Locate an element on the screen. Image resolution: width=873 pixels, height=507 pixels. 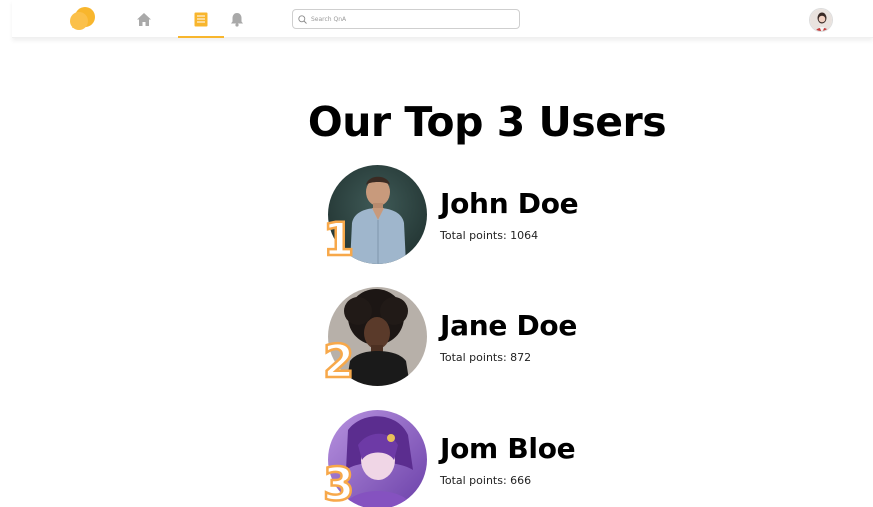
user-name: Jom Bloe is located at coordinates (508, 448).